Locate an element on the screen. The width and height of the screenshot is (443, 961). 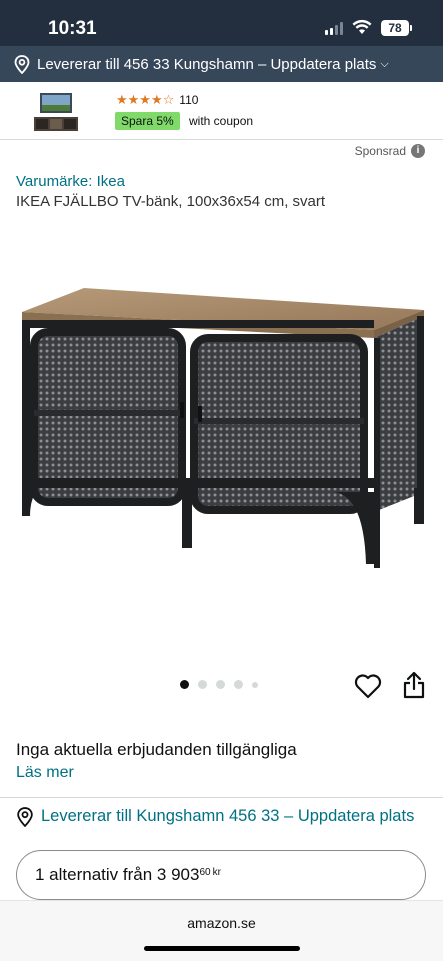
currency: kr is located at coordinates (216, 872).